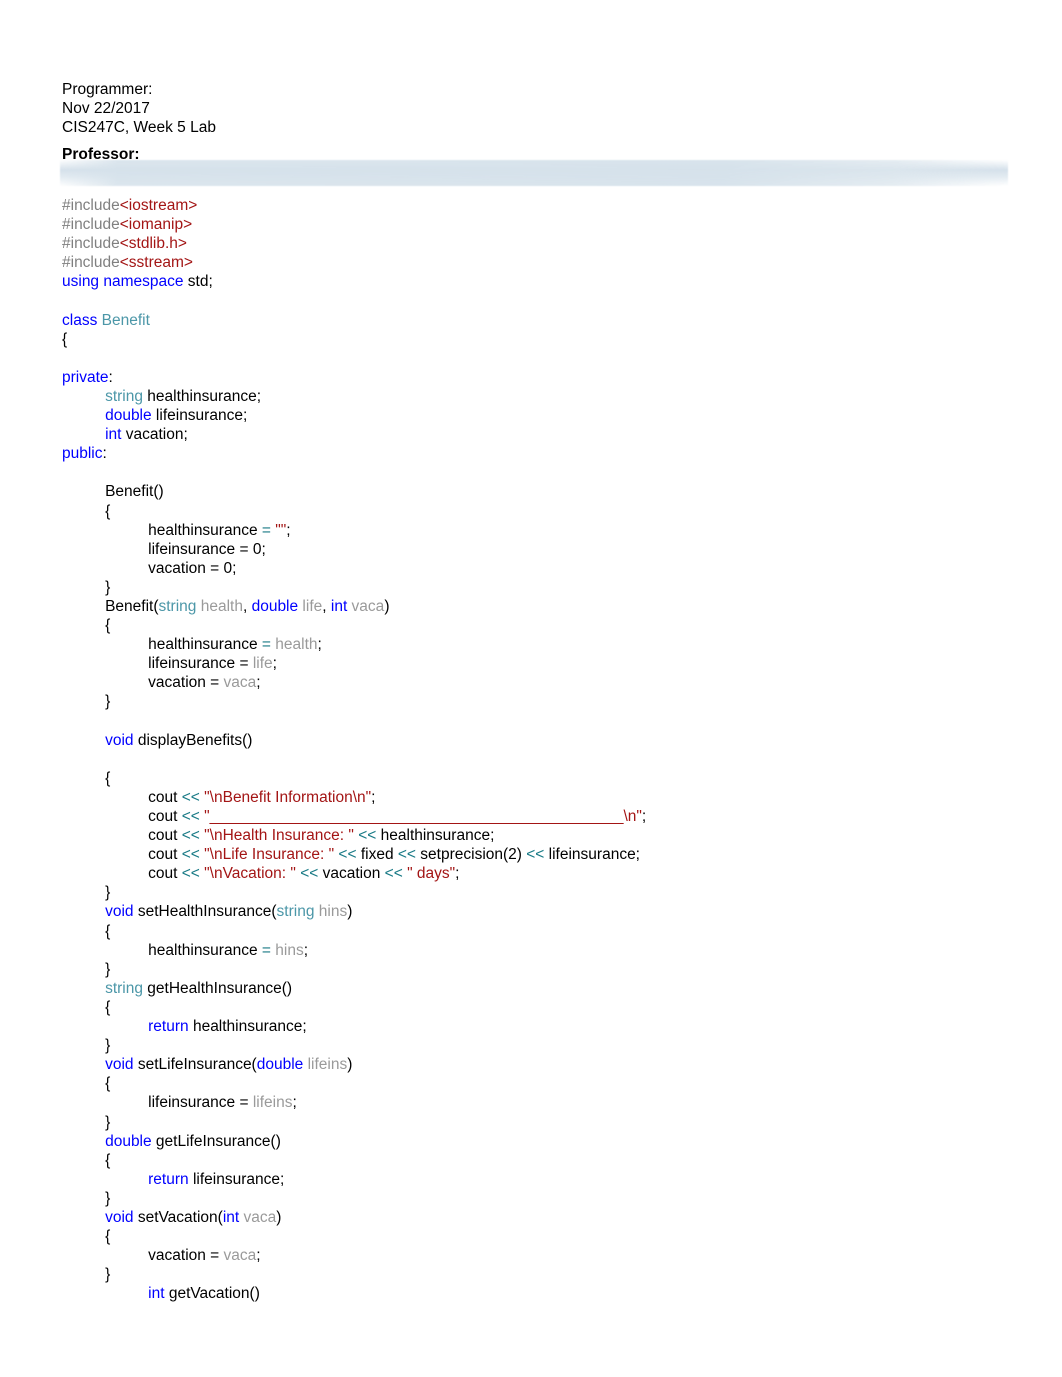 The height and width of the screenshot is (1377, 1062). I want to click on code-line: int getVacation(), so click(542, 1293).